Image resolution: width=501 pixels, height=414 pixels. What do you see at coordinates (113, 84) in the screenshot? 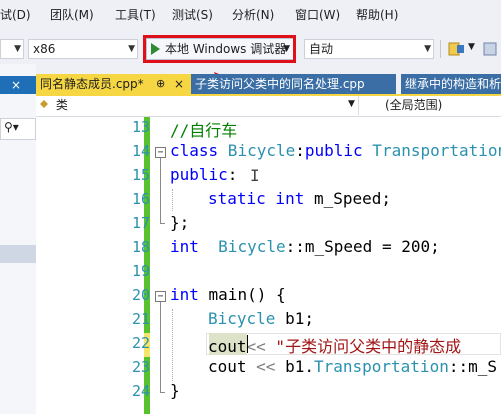
I see `tab-static-members: 同名静态成员.cpp* ⊕ ×` at bounding box center [113, 84].